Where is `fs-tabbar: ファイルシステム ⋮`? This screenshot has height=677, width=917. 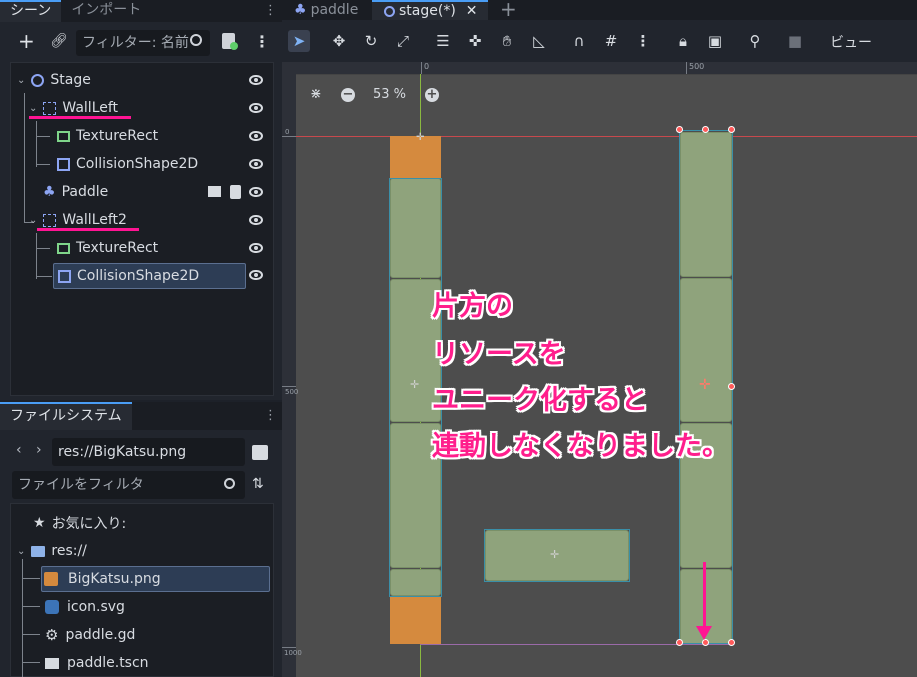
fs-tabbar: ファイルシステム ⋮ is located at coordinates (141, 416).